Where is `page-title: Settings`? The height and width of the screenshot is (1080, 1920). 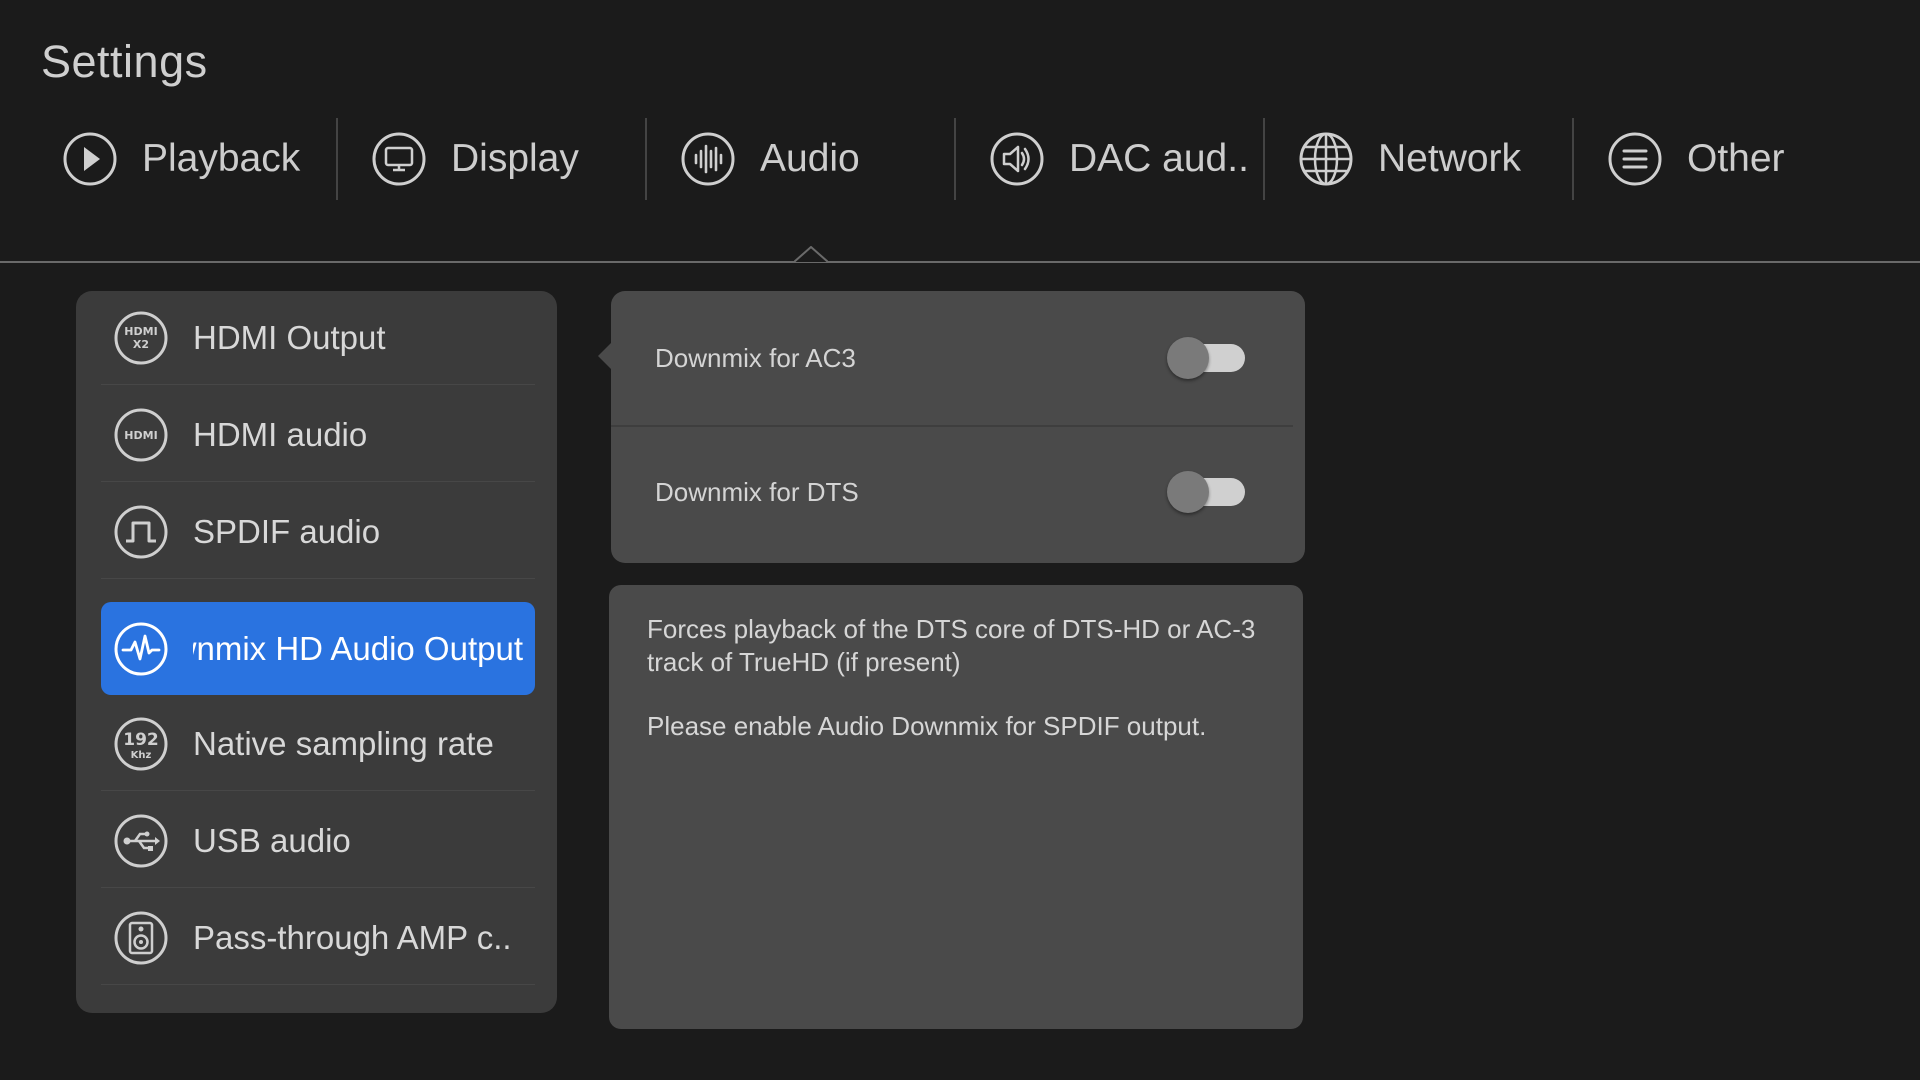 page-title: Settings is located at coordinates (124, 61).